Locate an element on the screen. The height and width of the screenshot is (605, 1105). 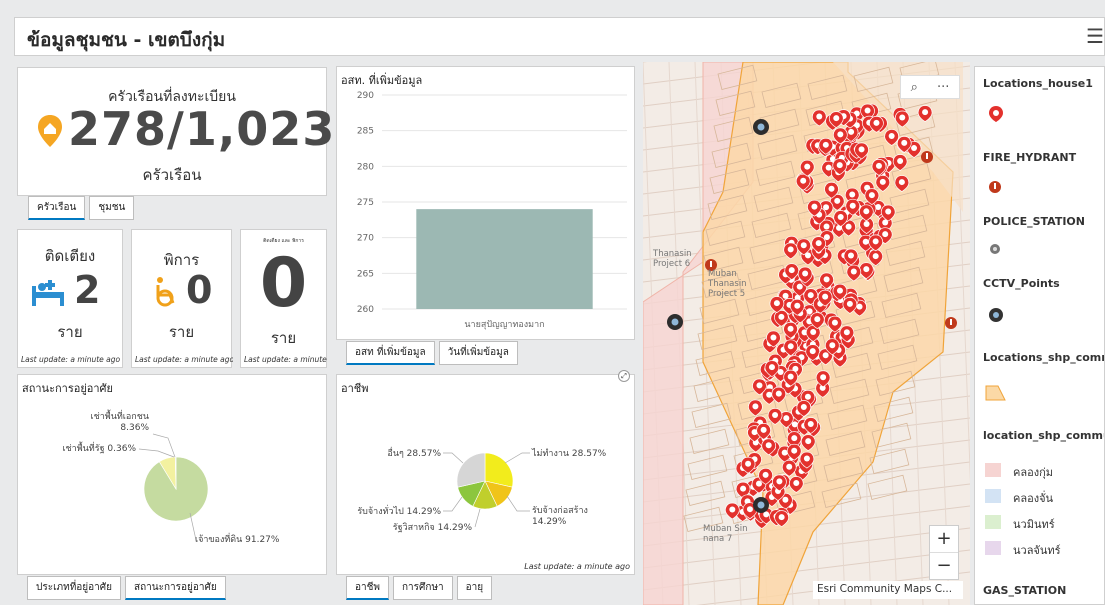
zoom-controls: + − is located at coordinates (944, 552).